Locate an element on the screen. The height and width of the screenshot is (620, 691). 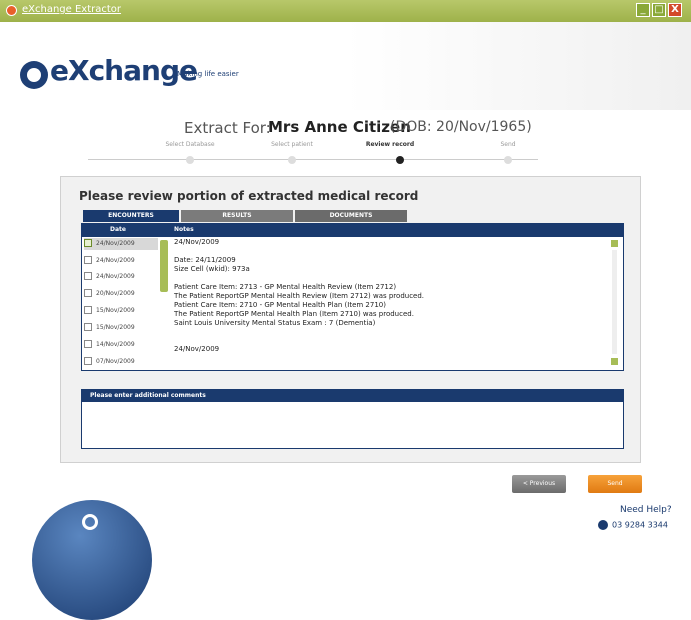
previous-button: < Previous is located at coordinates (539, 484).